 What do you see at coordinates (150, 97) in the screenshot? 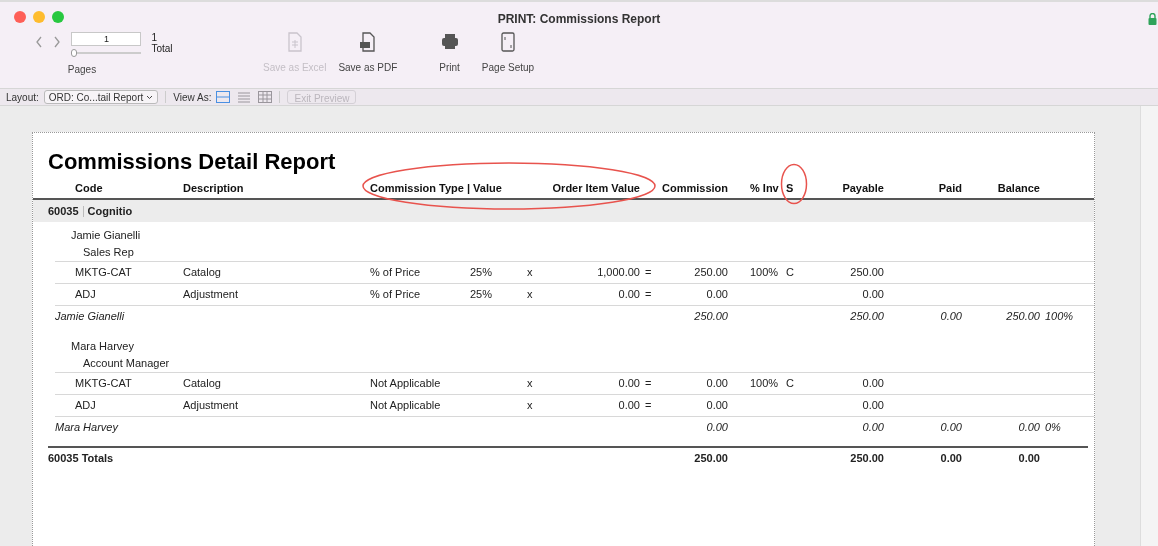
I see `caret-icon` at bounding box center [150, 97].